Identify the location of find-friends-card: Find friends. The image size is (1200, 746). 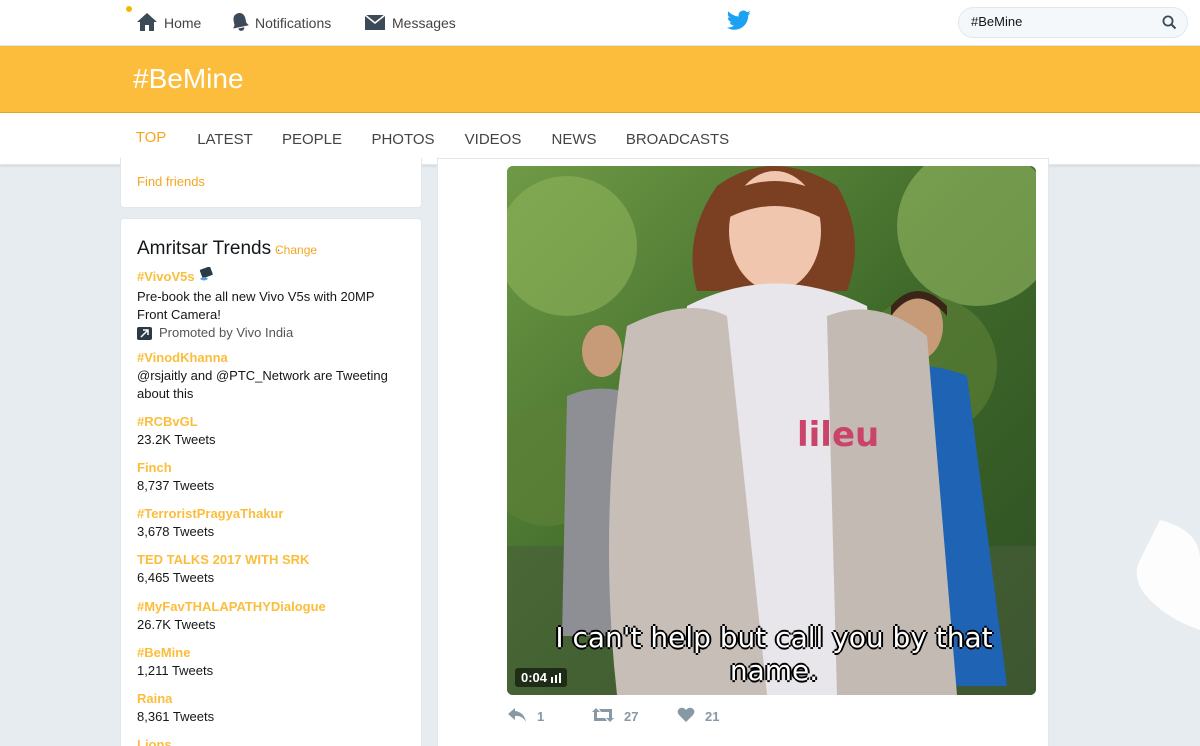
(271, 183).